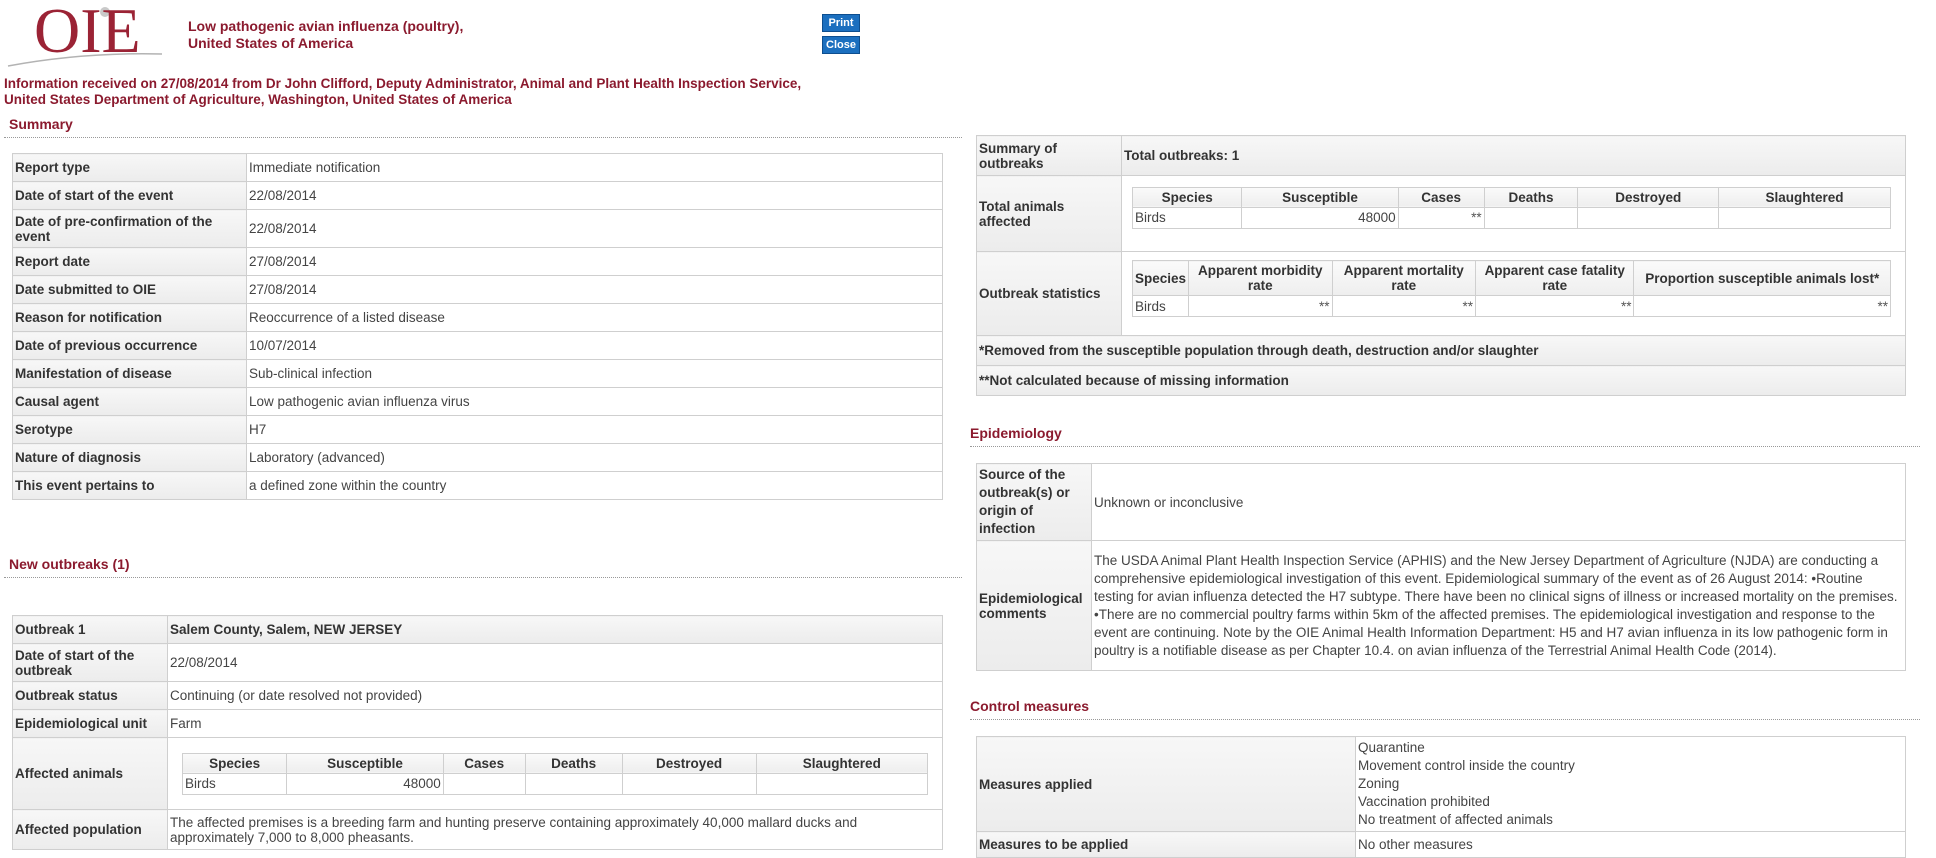 The image size is (1936, 858). What do you see at coordinates (129, 373) in the screenshot?
I see `summary-row-label: Manifestation of disease` at bounding box center [129, 373].